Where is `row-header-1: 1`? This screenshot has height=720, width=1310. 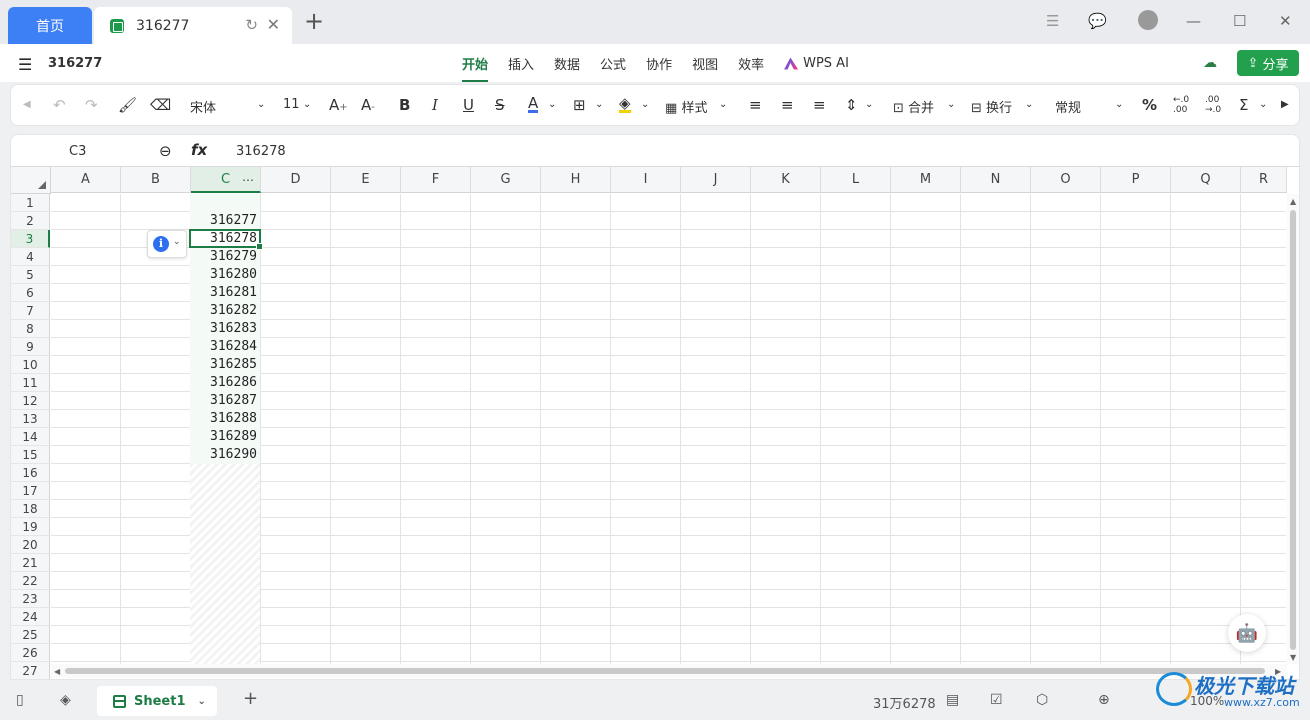 row-header-1: 1 is located at coordinates (30, 203).